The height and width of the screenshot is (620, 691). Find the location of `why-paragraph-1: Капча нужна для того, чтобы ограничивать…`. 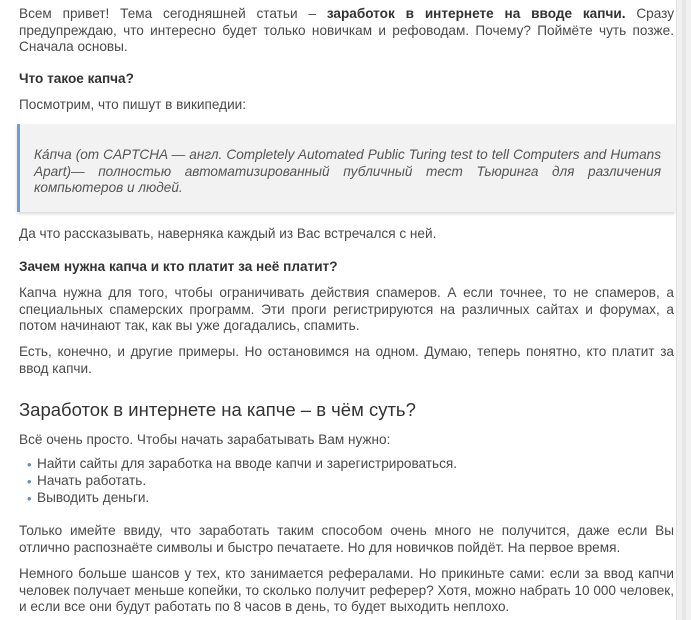

why-paragraph-1: Капча нужна для того, чтобы ограничивать… is located at coordinates (346, 309).